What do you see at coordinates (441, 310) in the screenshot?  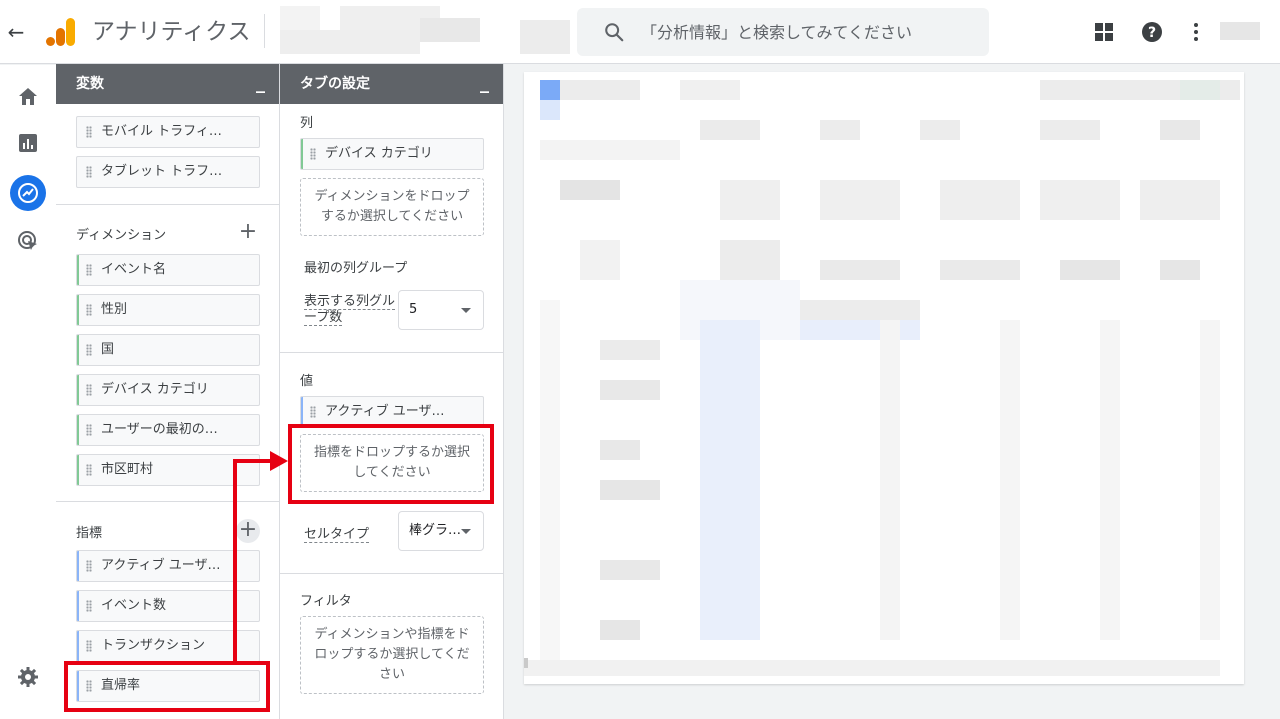 I see `column-groups-count-select: 5` at bounding box center [441, 310].